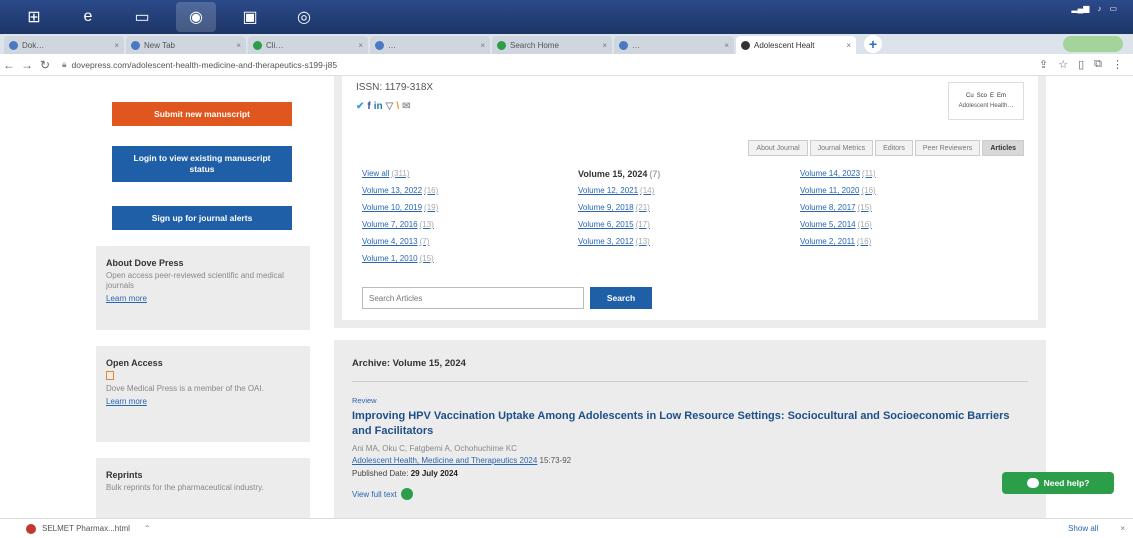 Image resolution: width=1133 pixels, height=538 pixels. Describe the element at coordinates (147, 528) in the screenshot. I see `chevron-down-icon: ⌃` at that location.